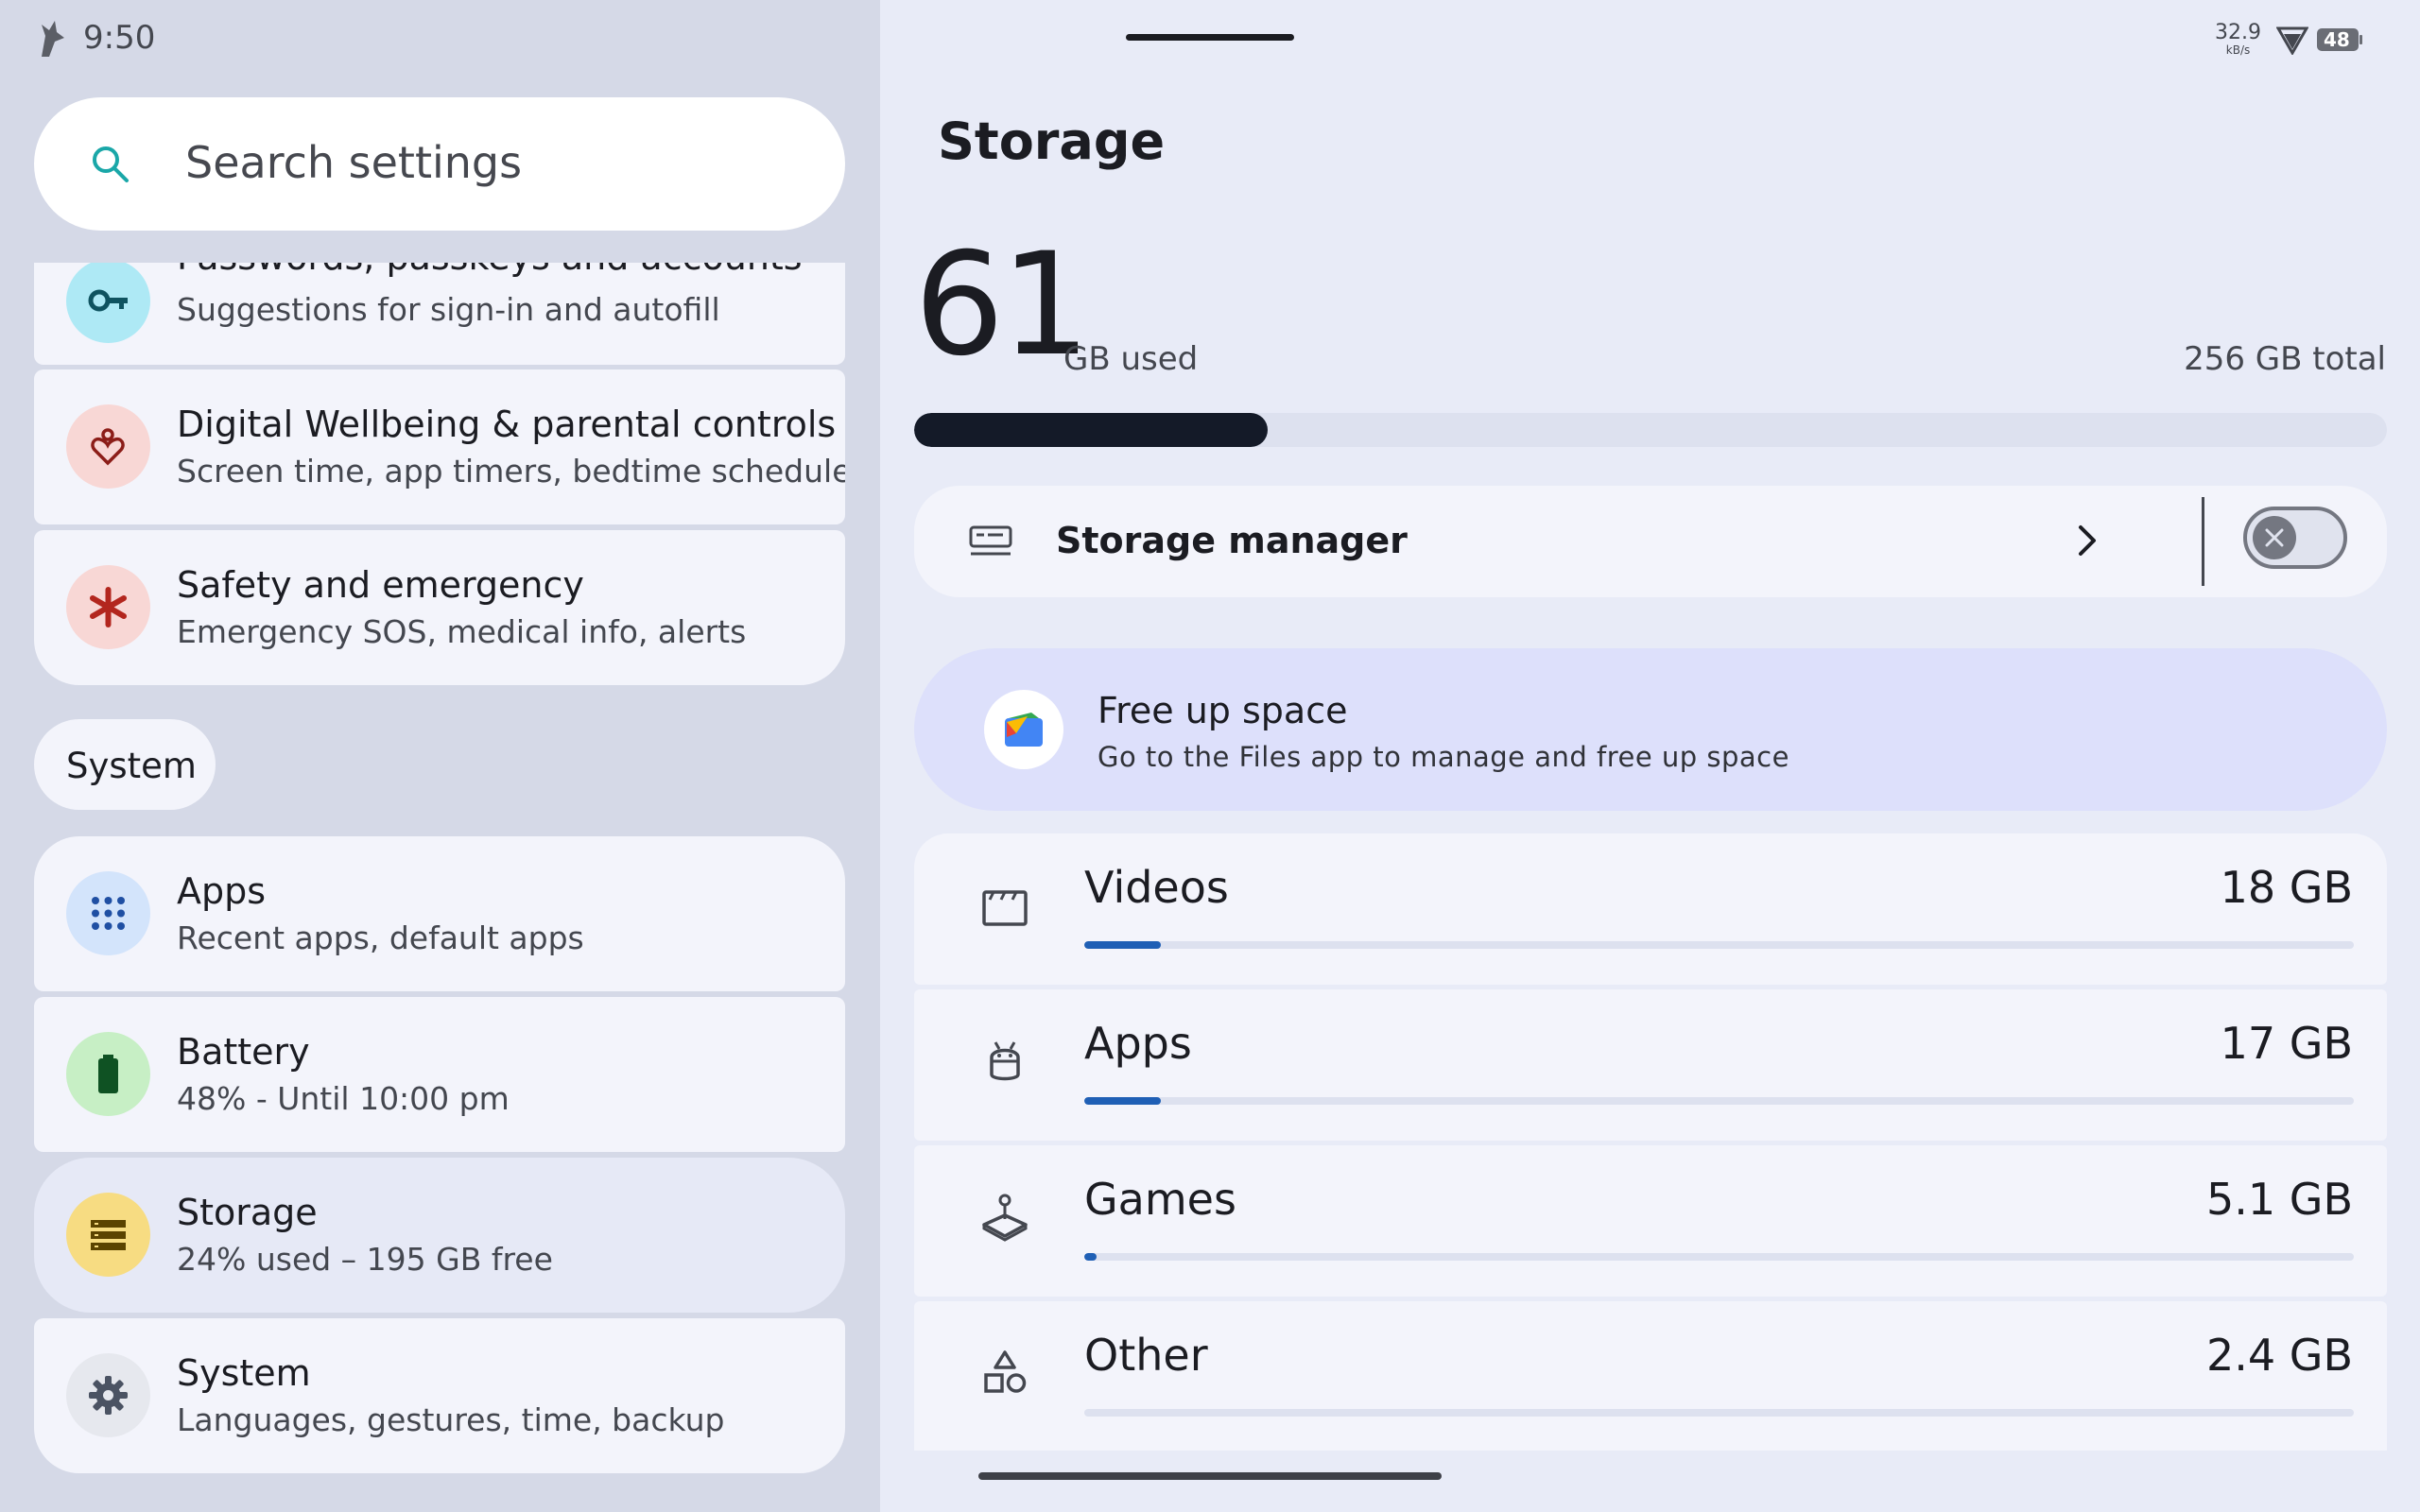 This screenshot has width=2420, height=1512. I want to click on apps-grid-icon, so click(108, 913).